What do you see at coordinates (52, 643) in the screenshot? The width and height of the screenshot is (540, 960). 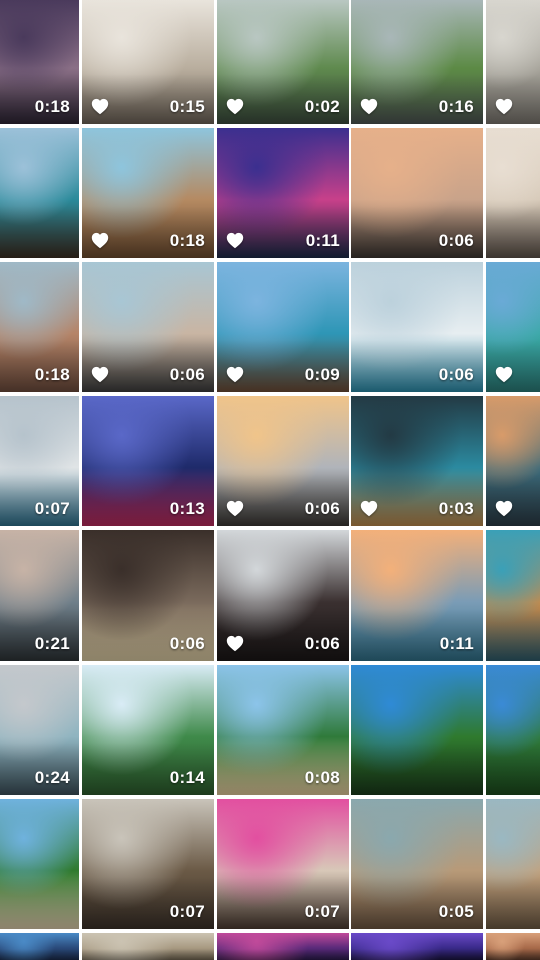 I see `video-duration: 0:21` at bounding box center [52, 643].